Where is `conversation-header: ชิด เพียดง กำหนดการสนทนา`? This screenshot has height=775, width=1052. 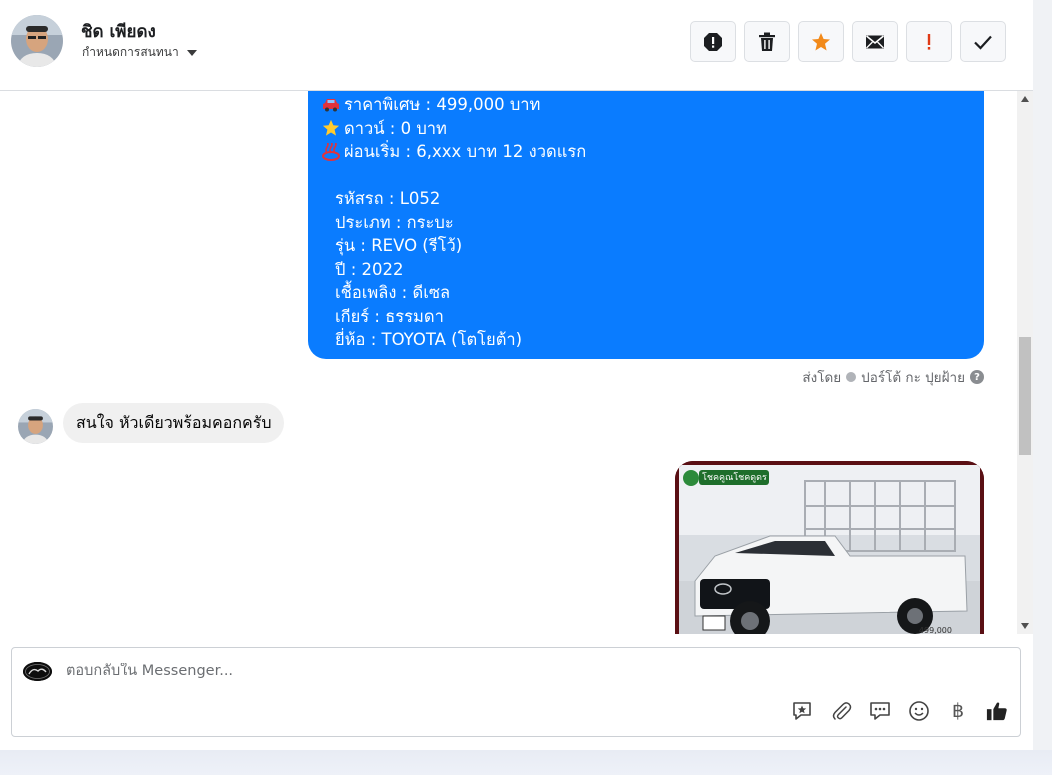 conversation-header: ชิด เพียดง กำหนดการสนทนา is located at coordinates (516, 45).